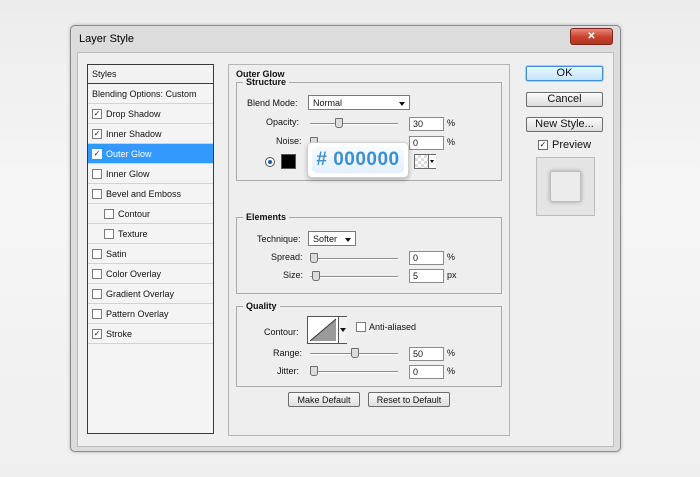 The width and height of the screenshot is (700, 477). I want to click on style-item-stroke: ✓ Stroke, so click(150, 334).